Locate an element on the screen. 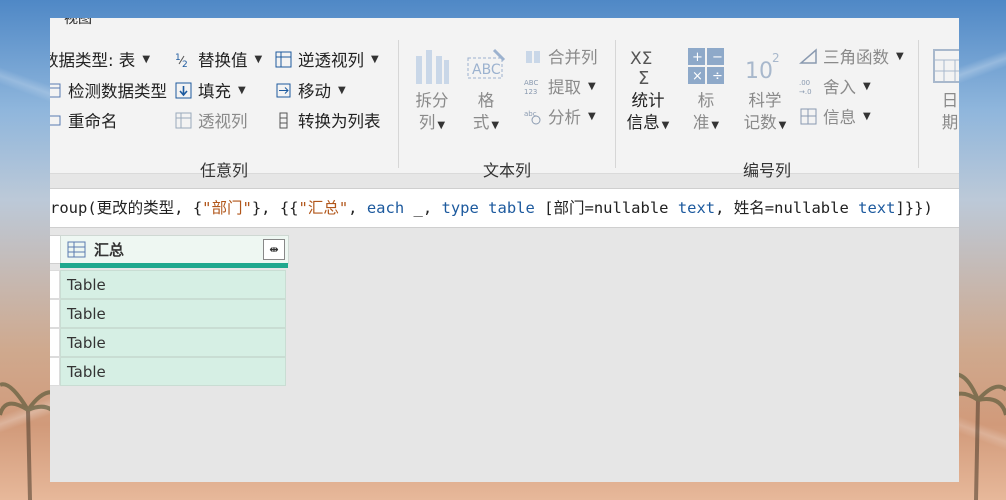 The height and width of the screenshot is (500, 1006). svg-text: XΣ is located at coordinates (641, 59).